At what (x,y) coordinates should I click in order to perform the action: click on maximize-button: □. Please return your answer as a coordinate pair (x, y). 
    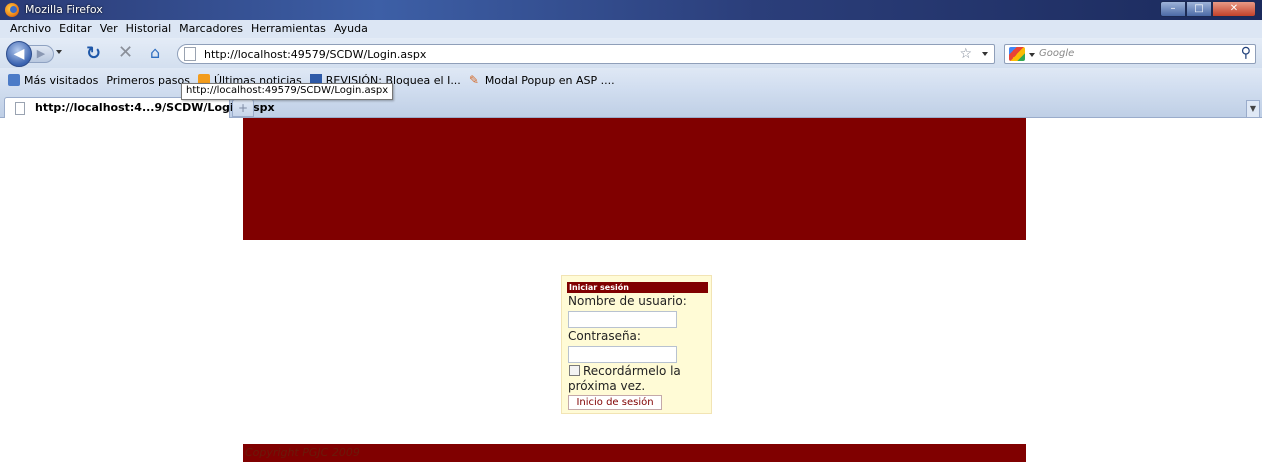
    Looking at the image, I should click on (1199, 9).